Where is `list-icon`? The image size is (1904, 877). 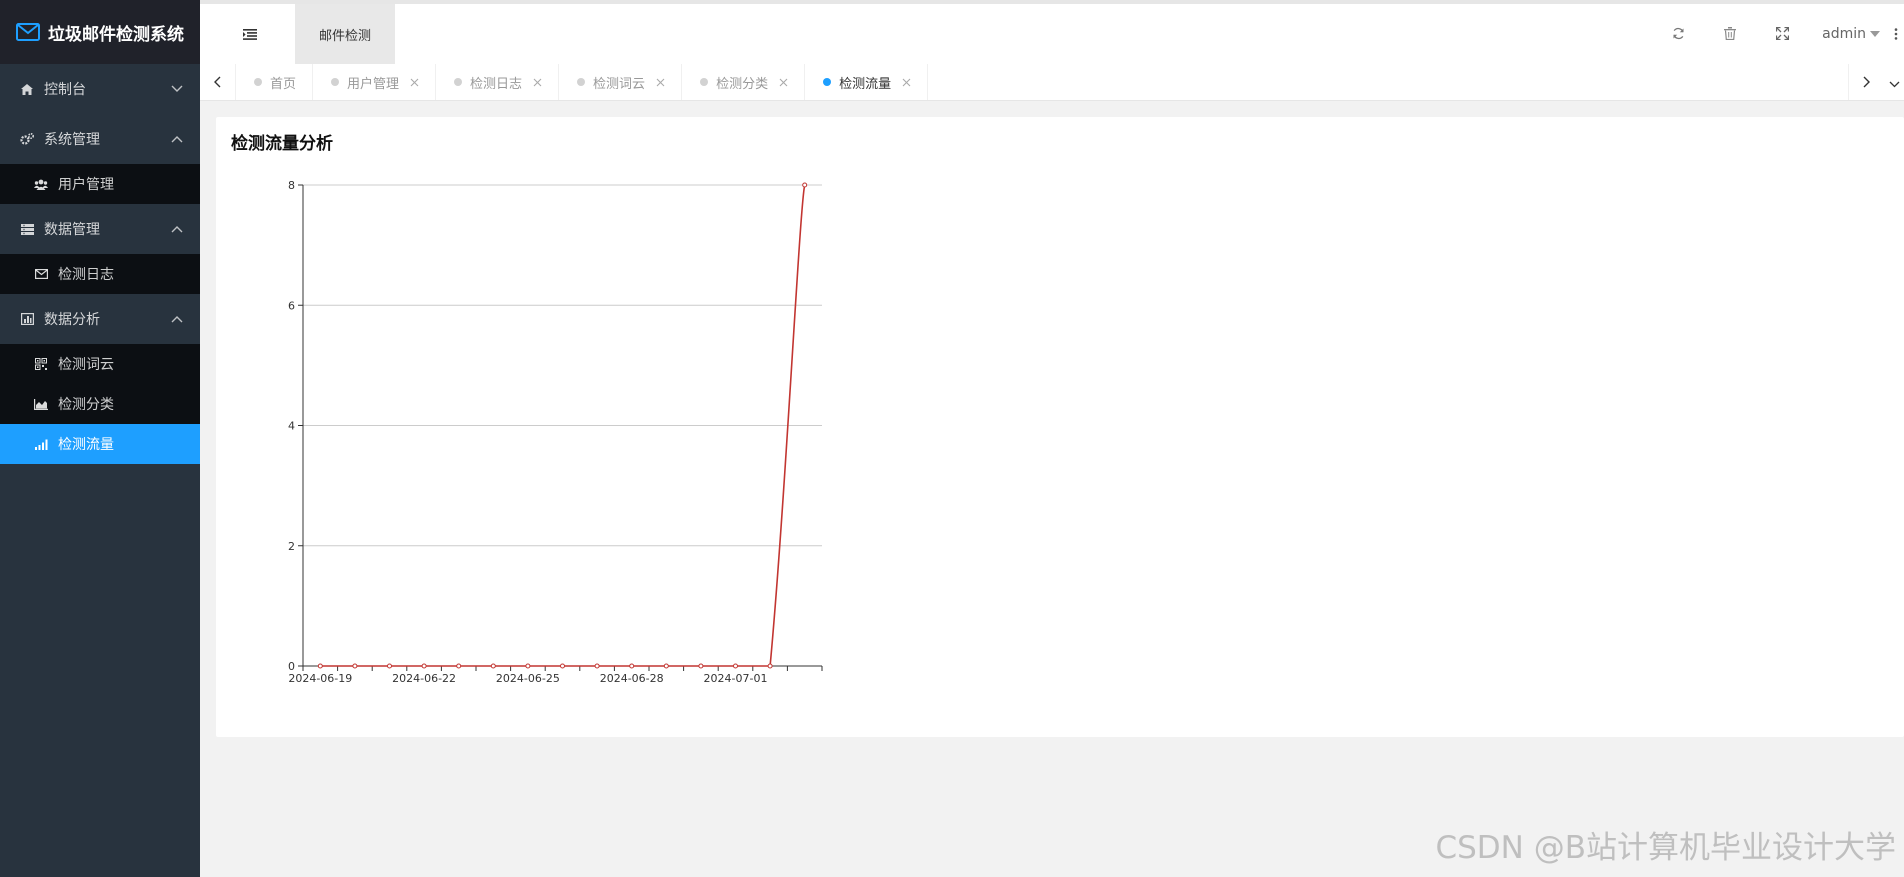 list-icon is located at coordinates (27, 229).